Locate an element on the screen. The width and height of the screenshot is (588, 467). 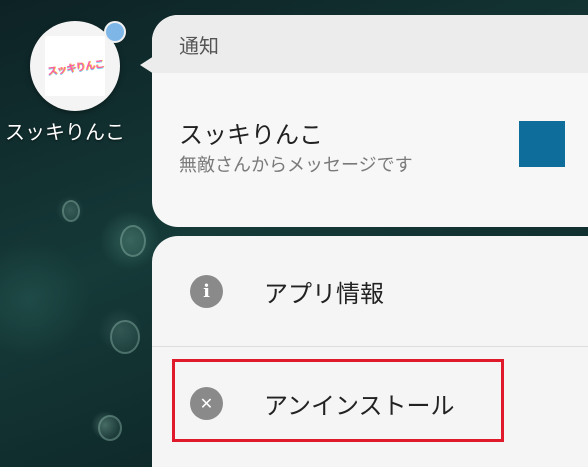
uninstall-label: アンインストール is located at coordinates (359, 405).